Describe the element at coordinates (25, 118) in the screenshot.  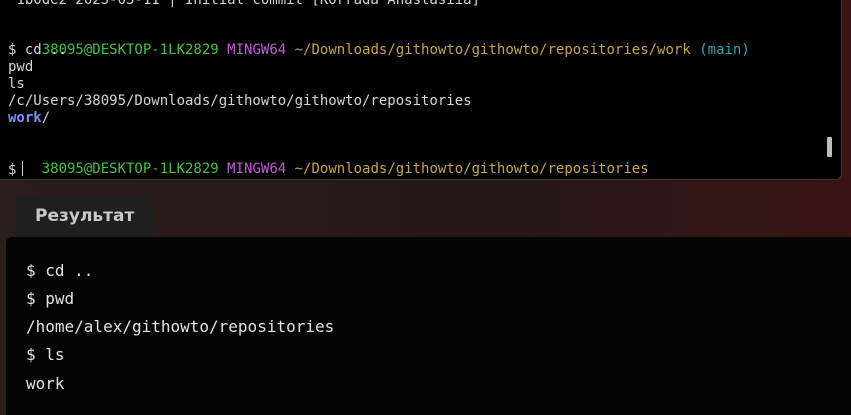
I see `directory-name: work` at that location.